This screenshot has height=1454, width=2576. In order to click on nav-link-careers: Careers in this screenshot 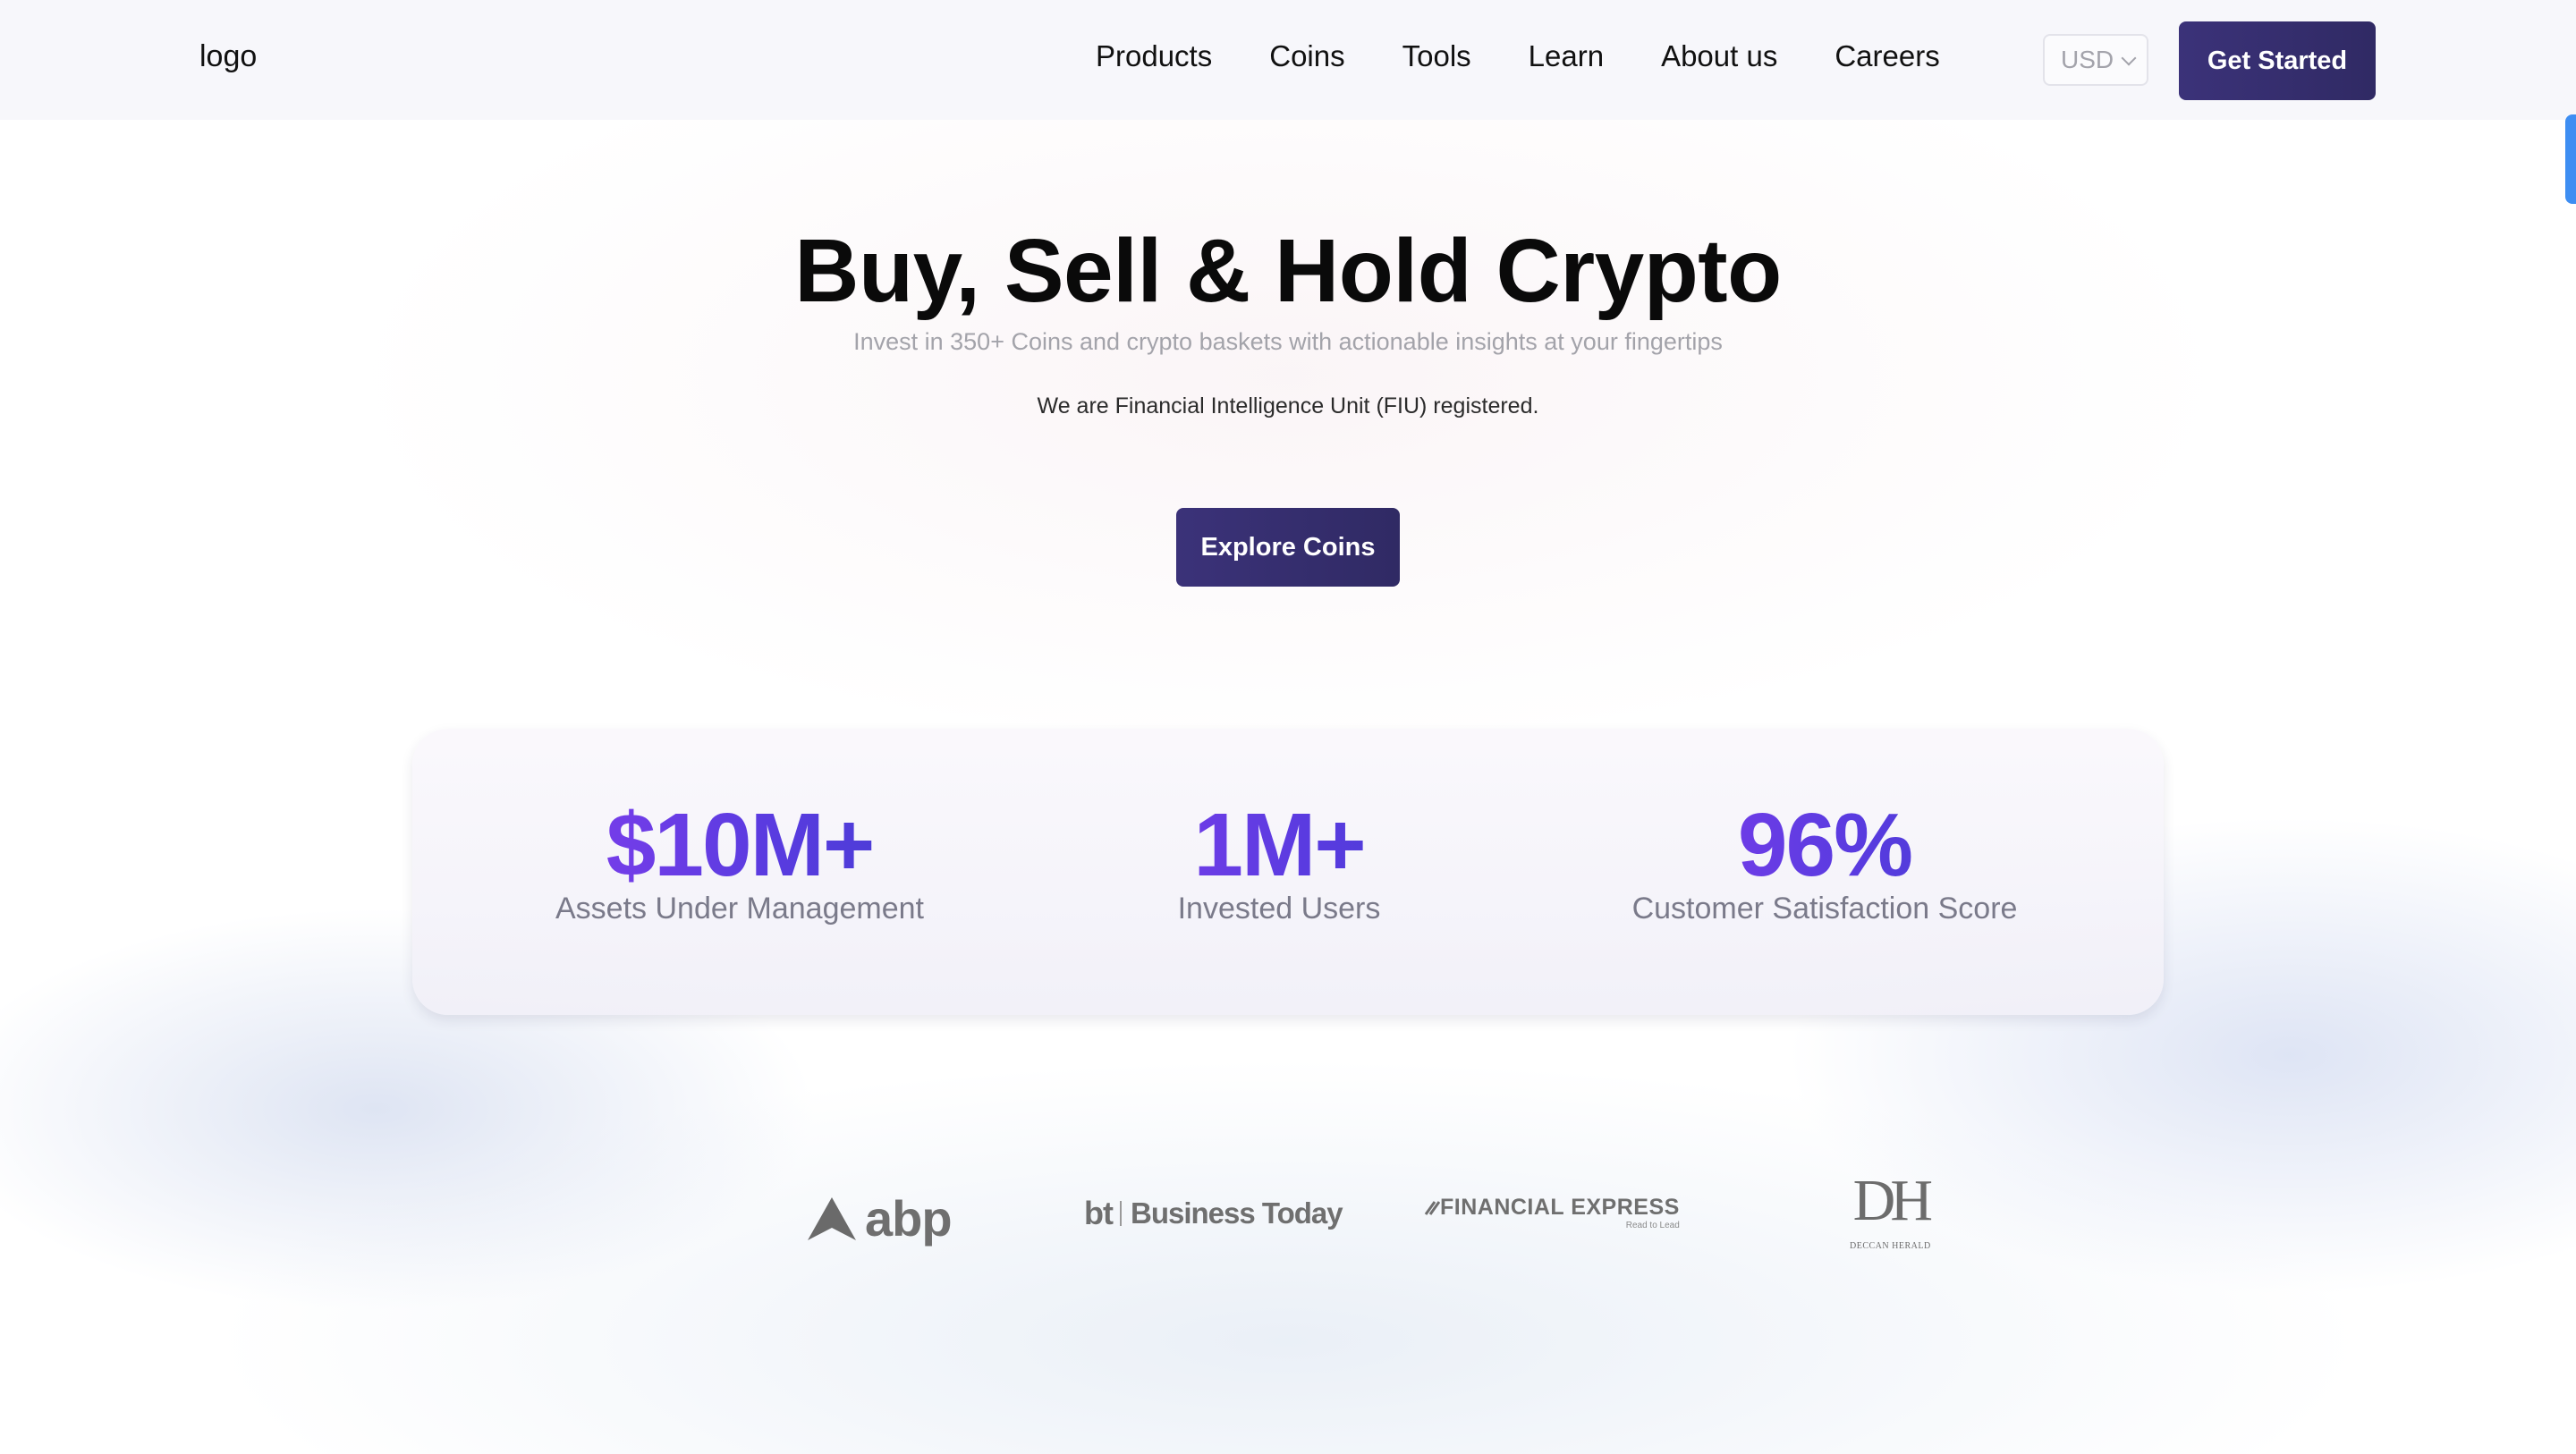, I will do `click(1887, 56)`.